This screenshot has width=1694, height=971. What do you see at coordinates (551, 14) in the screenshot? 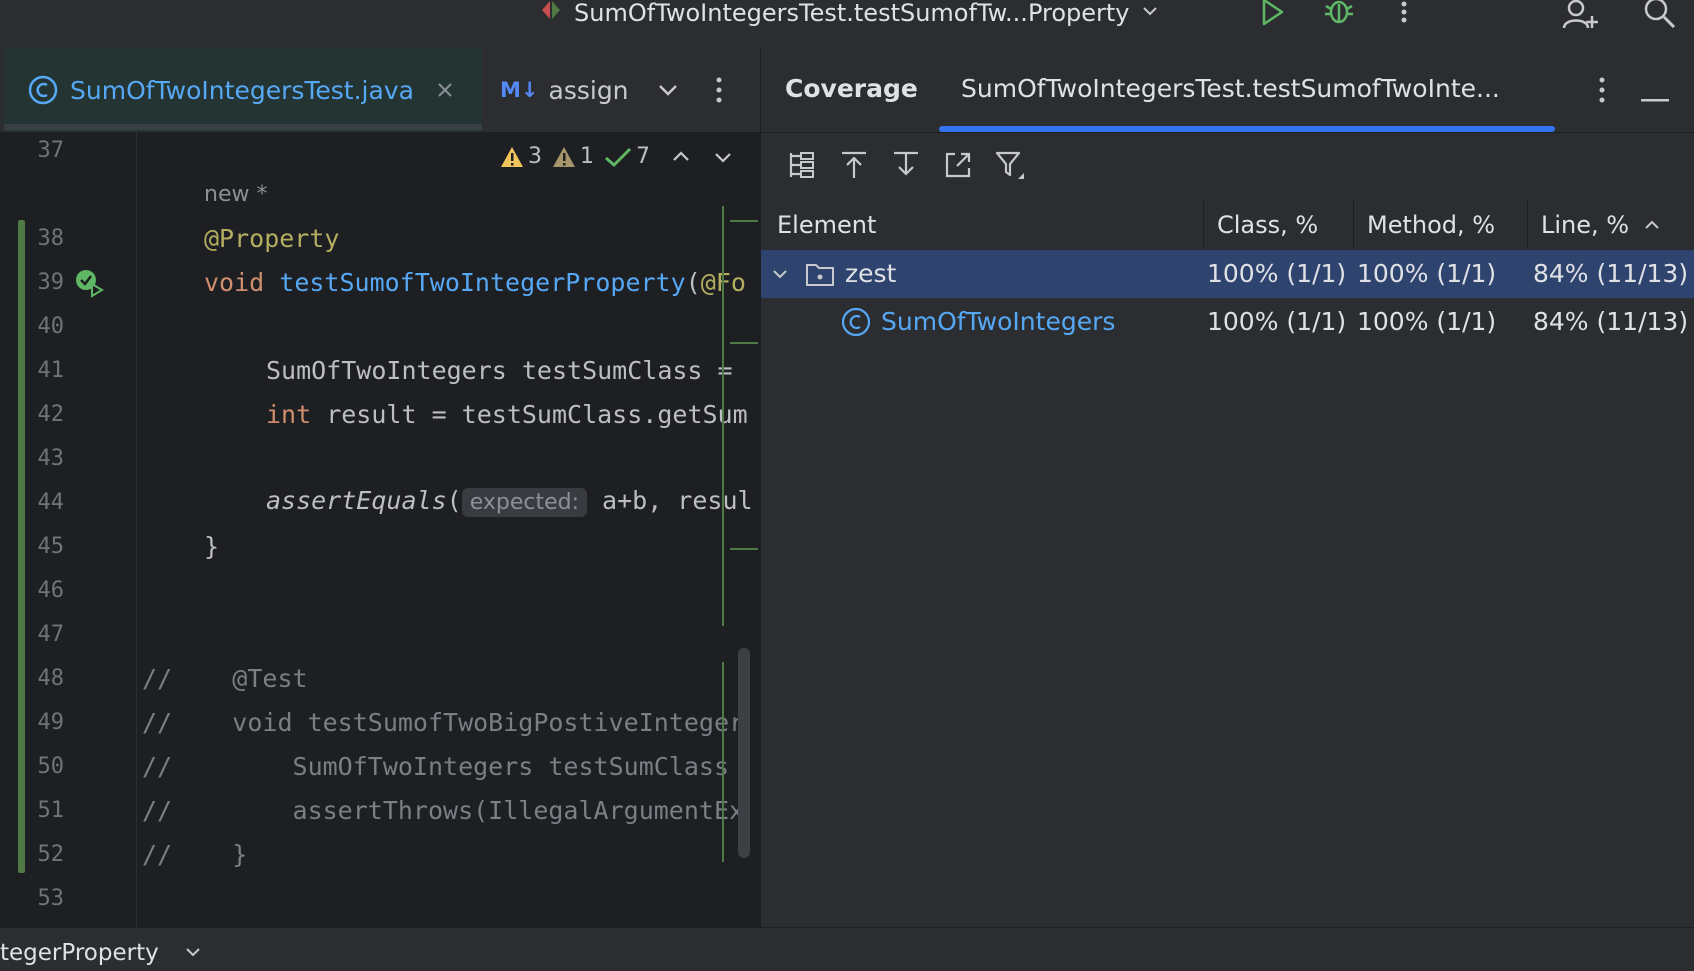
I see `test-config-icon` at bounding box center [551, 14].